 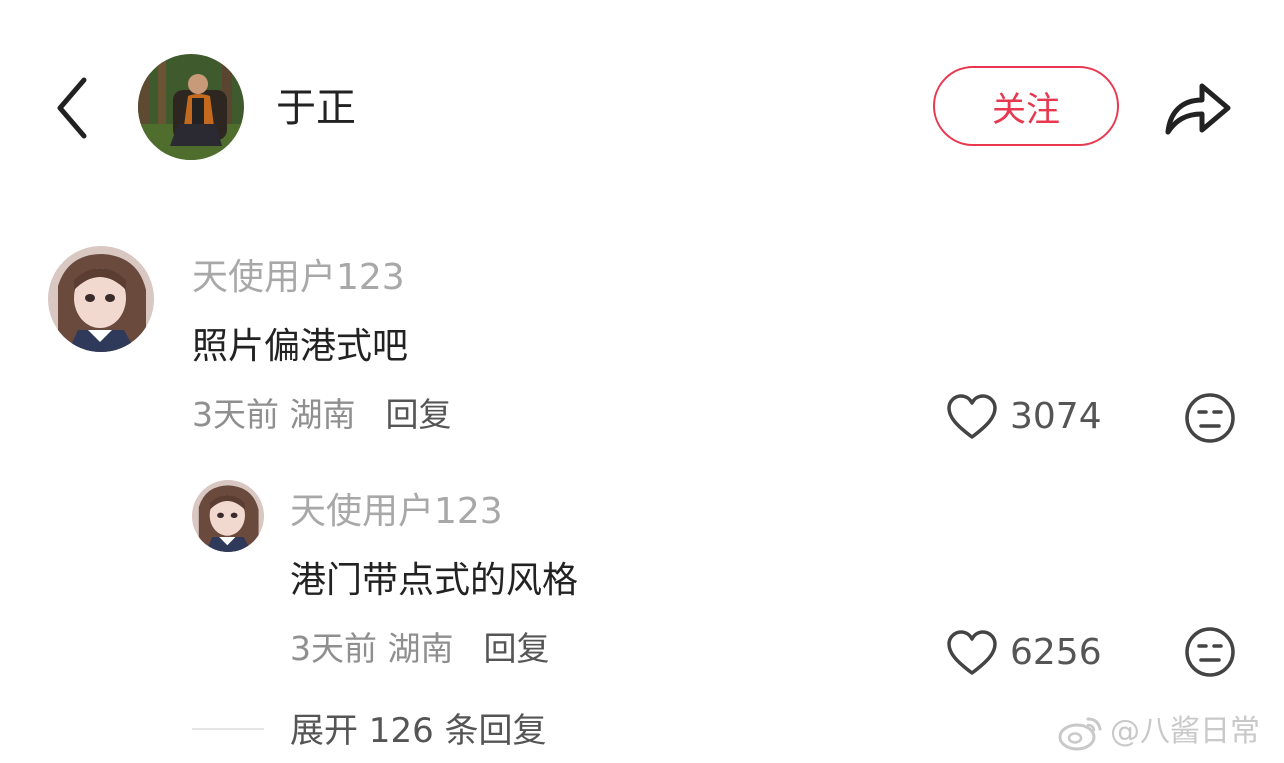 What do you see at coordinates (372, 648) in the screenshot?
I see `reply-time-location: 3天前 湖南` at bounding box center [372, 648].